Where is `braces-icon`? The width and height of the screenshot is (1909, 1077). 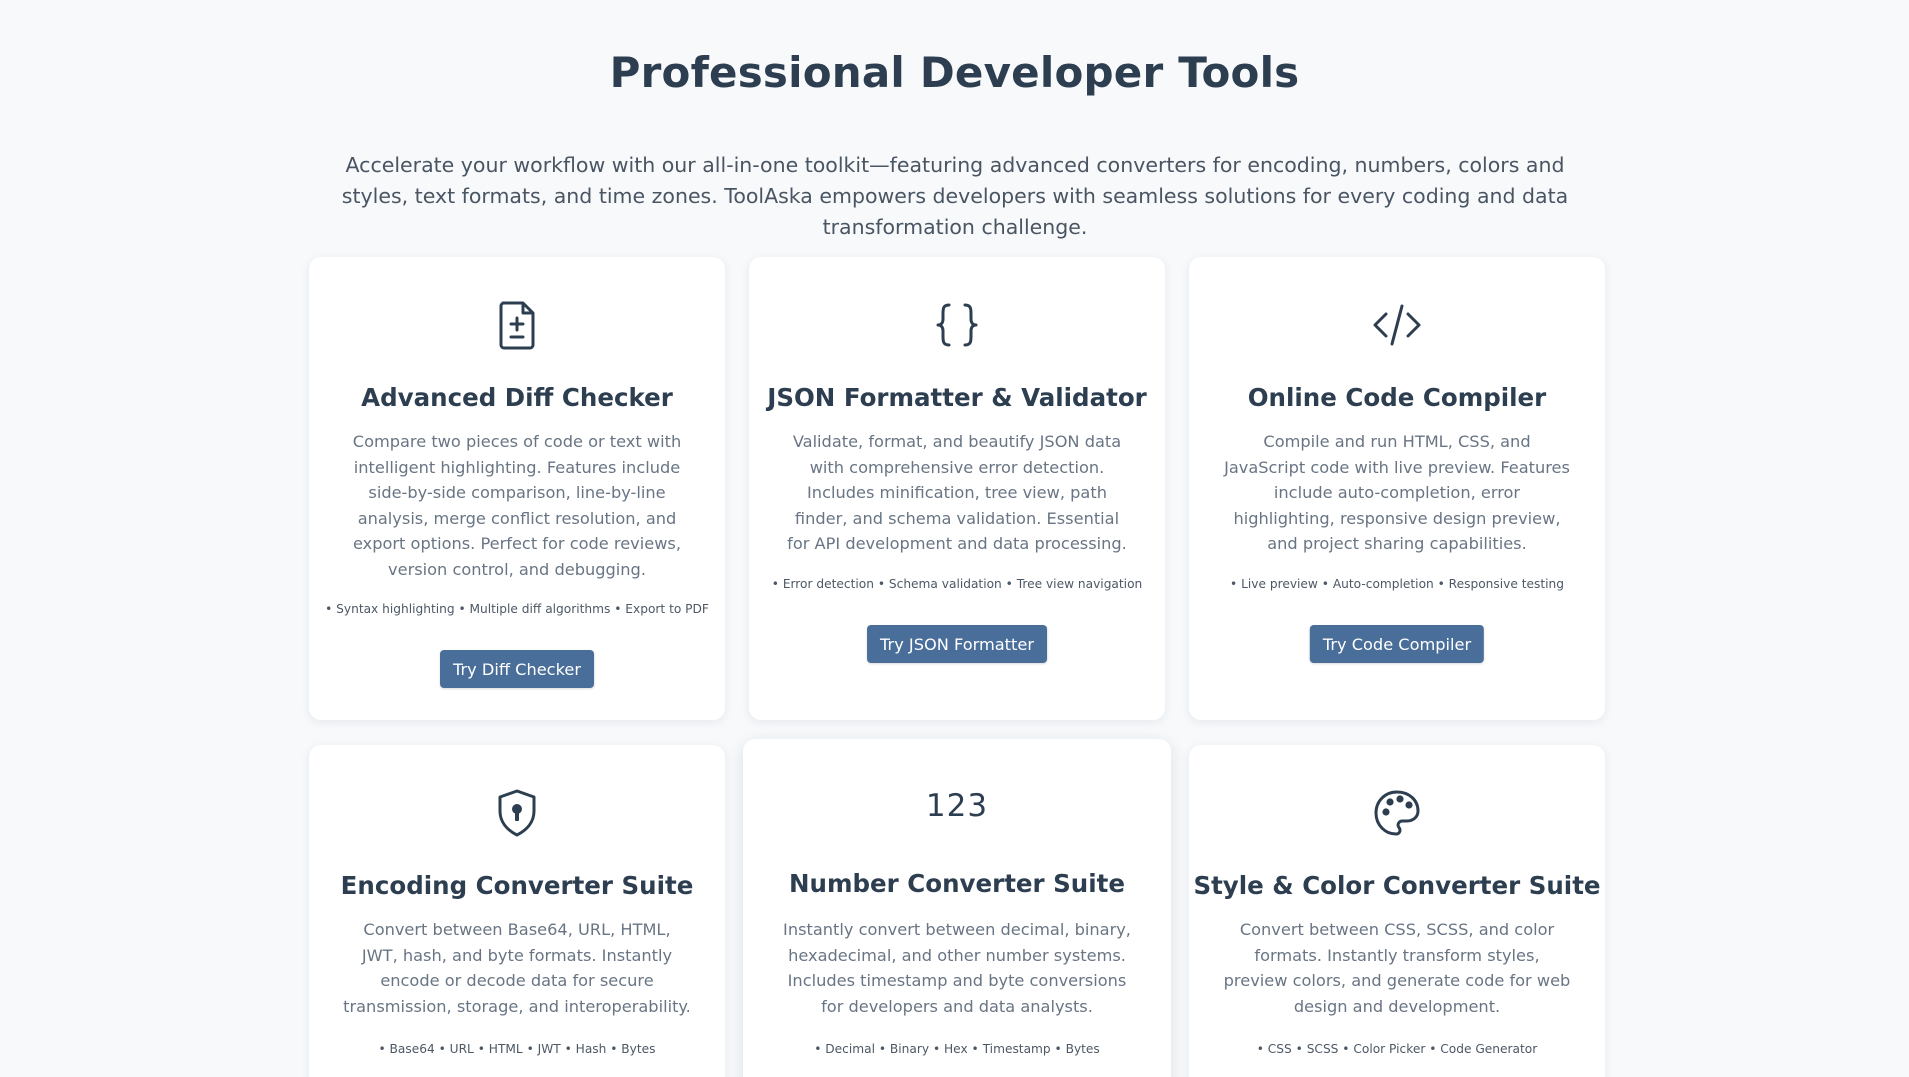
braces-icon is located at coordinates (957, 325).